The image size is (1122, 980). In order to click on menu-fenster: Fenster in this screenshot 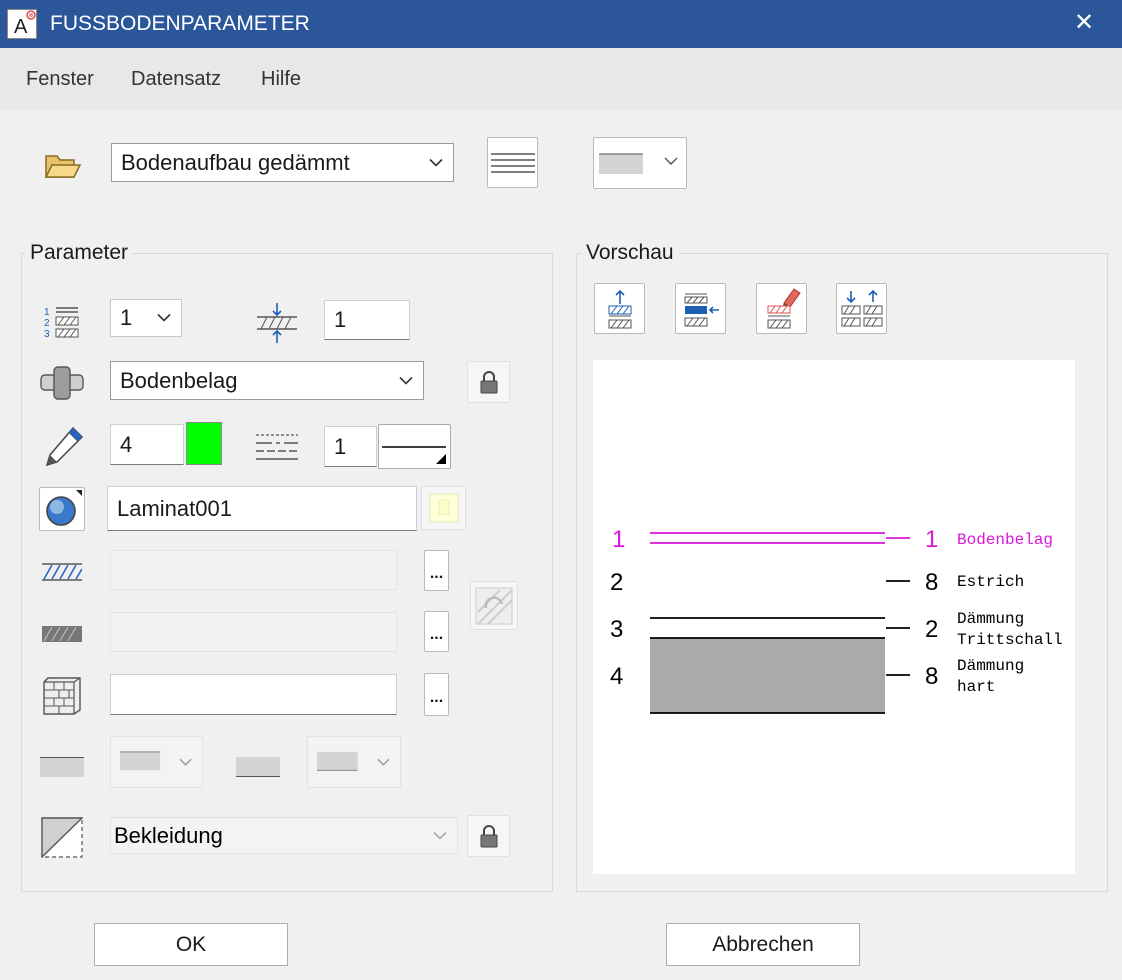, I will do `click(60, 79)`.